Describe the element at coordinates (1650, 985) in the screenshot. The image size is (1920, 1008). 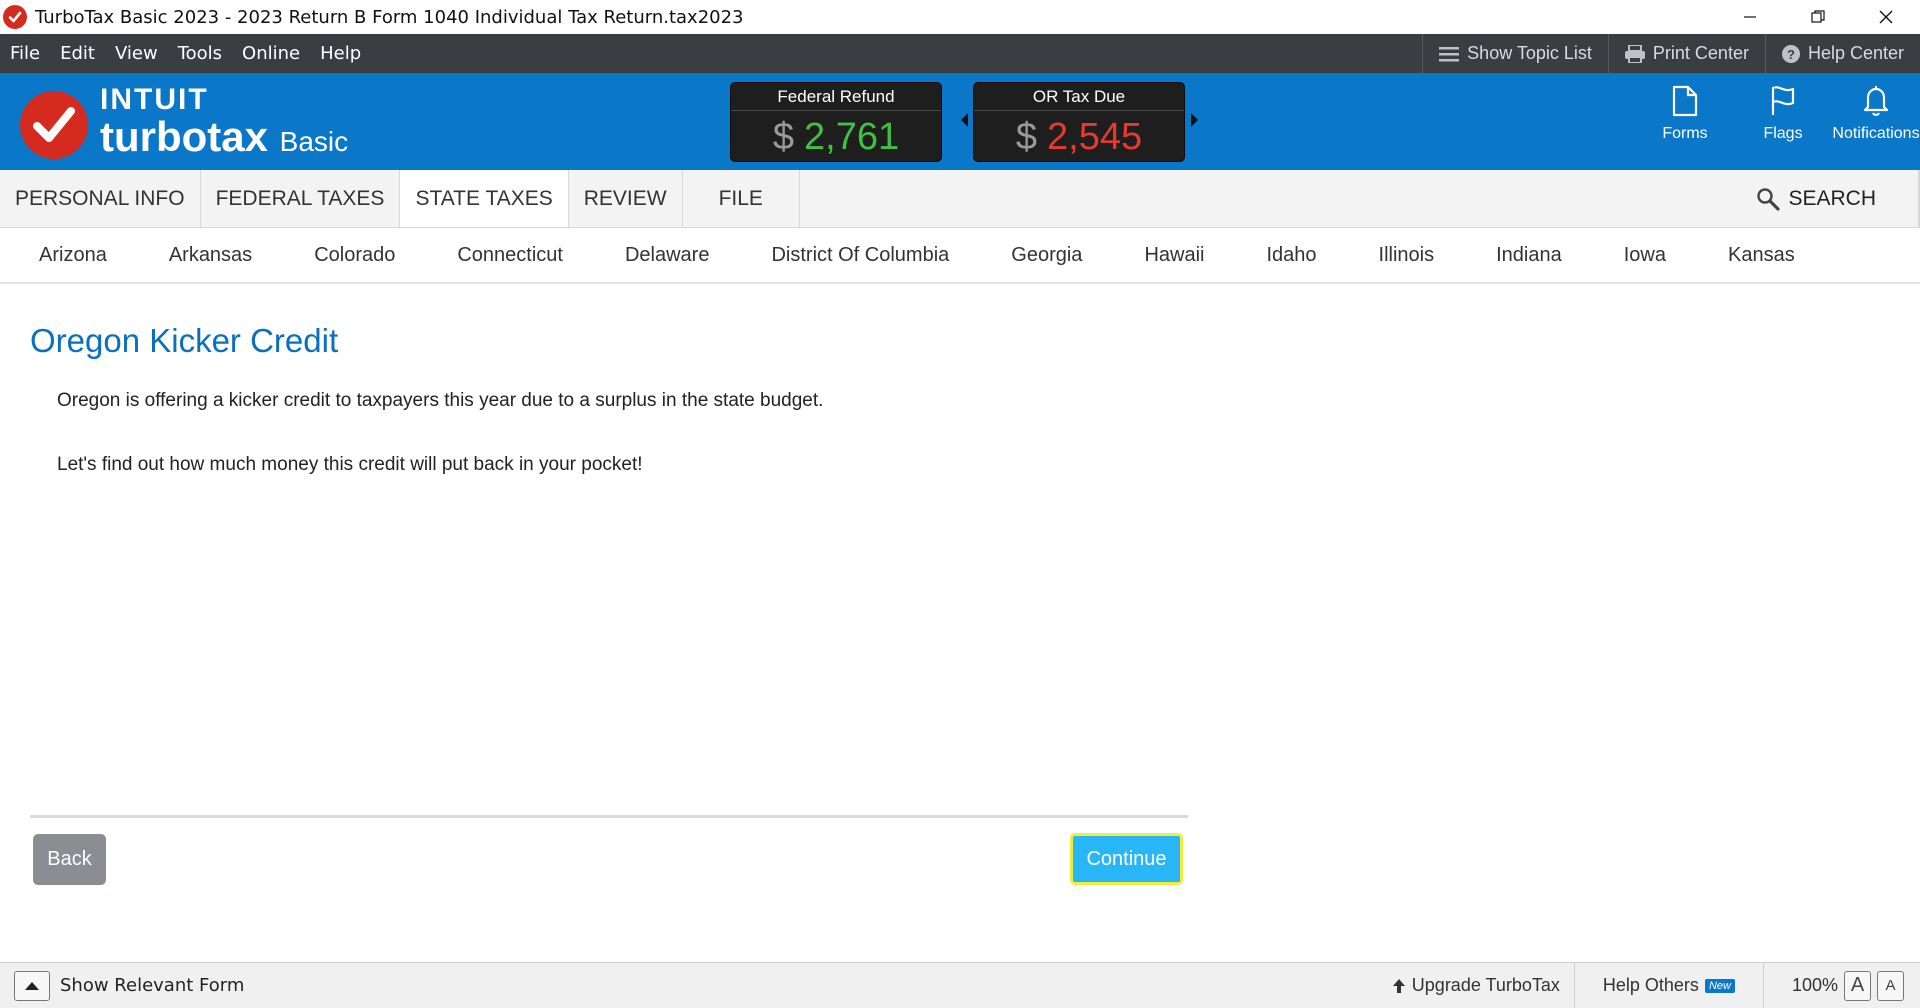
I see `help-others-label: Help Others` at that location.